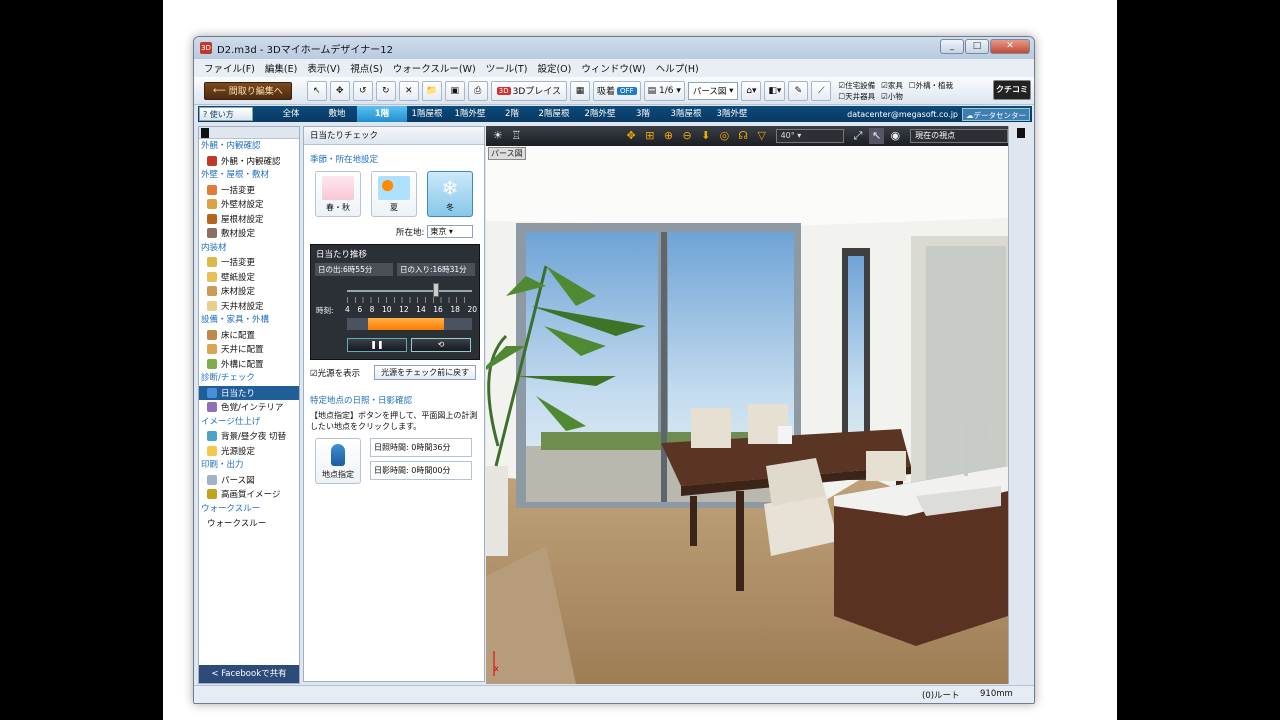 Image resolution: width=1280 pixels, height=720 pixels. Describe the element at coordinates (580, 90) in the screenshot. I see `grid-icon: ▦` at that location.